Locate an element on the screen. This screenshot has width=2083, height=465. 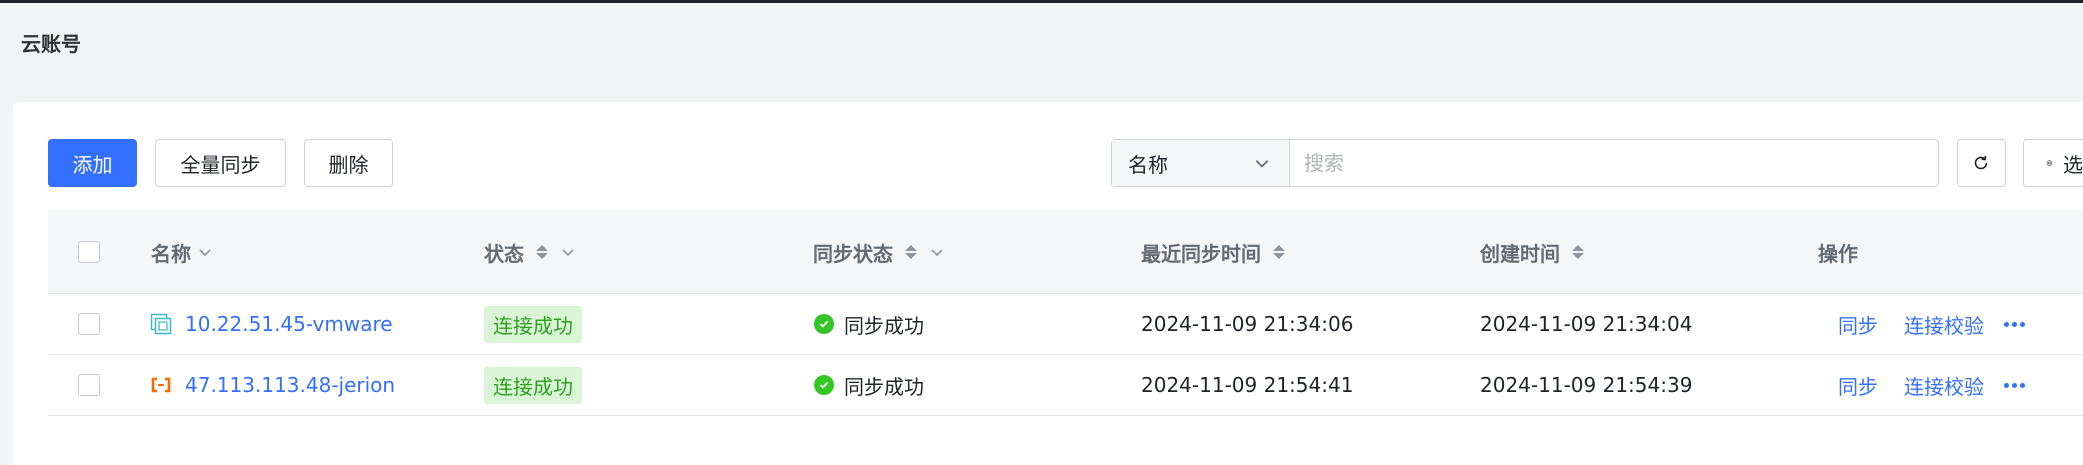
column-header-last-sync: 最近同步时间 is located at coordinates (1213, 252).